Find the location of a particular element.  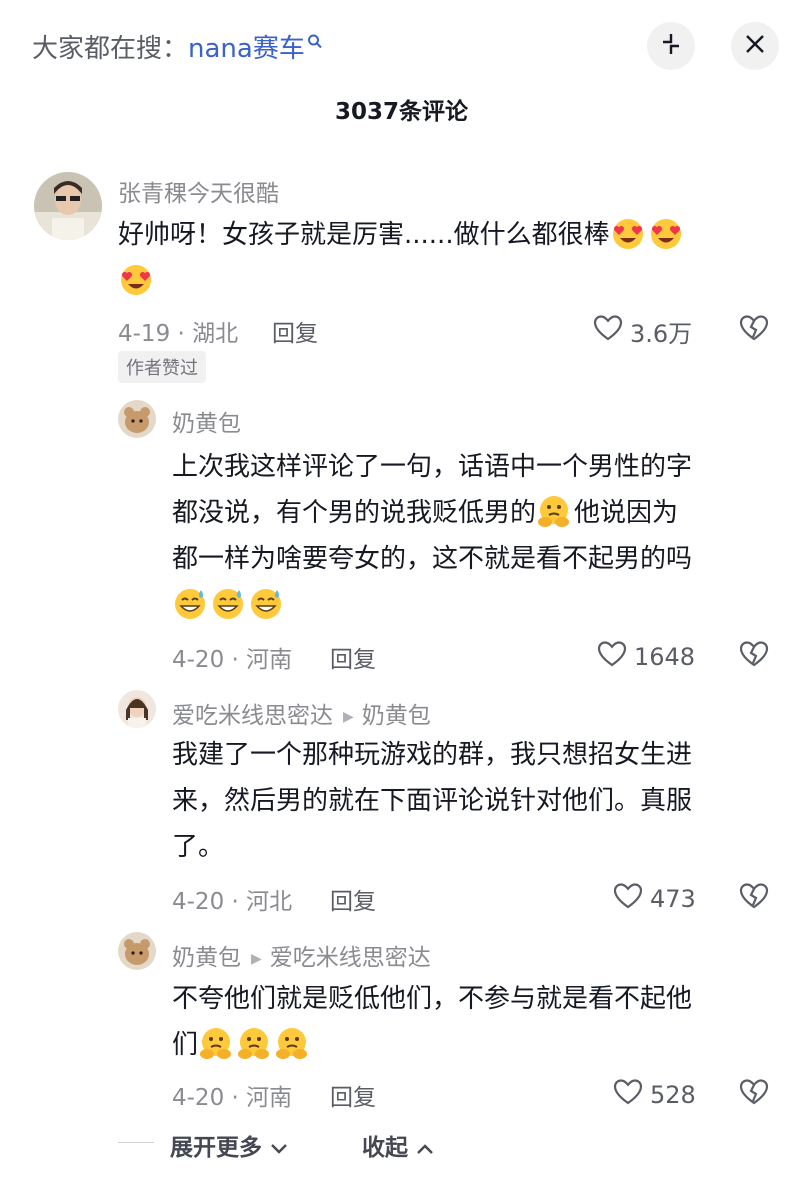

close-button is located at coordinates (755, 46).